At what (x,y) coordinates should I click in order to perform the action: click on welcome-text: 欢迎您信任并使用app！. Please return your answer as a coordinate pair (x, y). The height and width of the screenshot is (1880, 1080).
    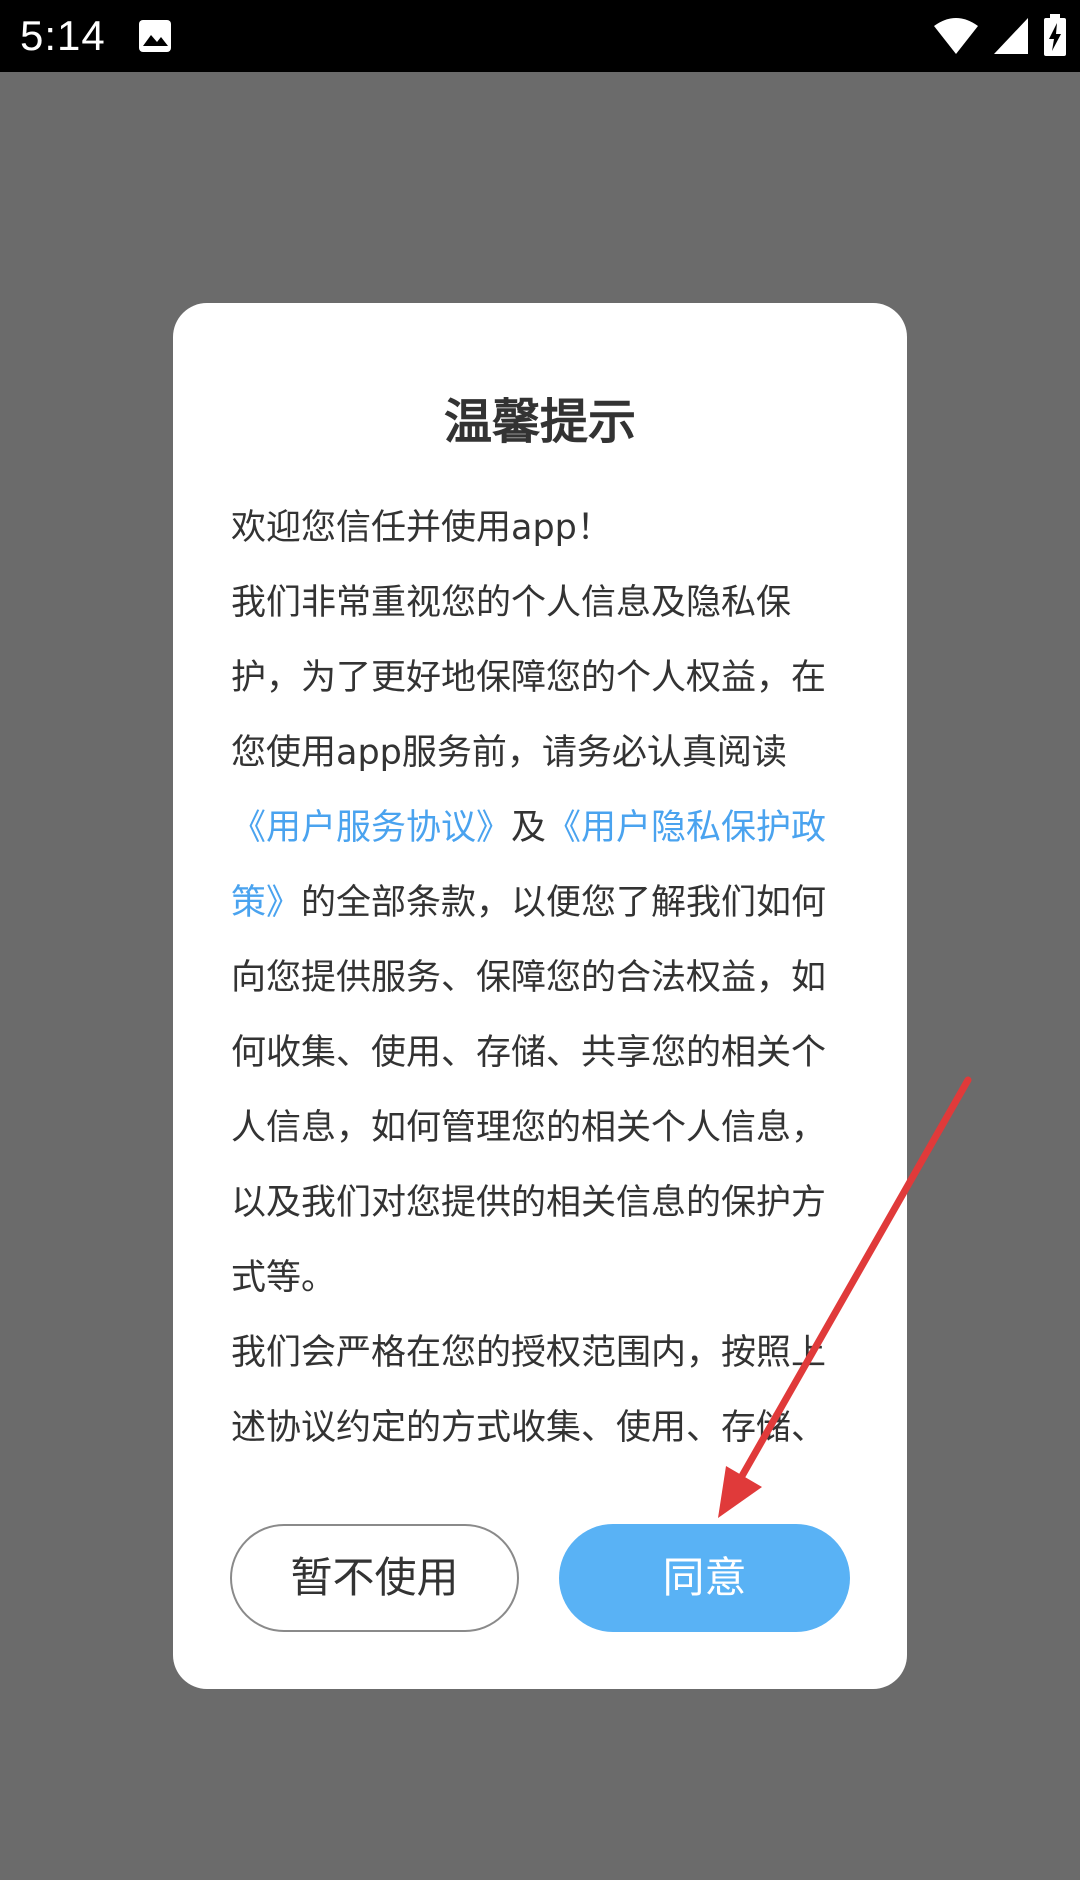
    Looking at the image, I should click on (421, 528).